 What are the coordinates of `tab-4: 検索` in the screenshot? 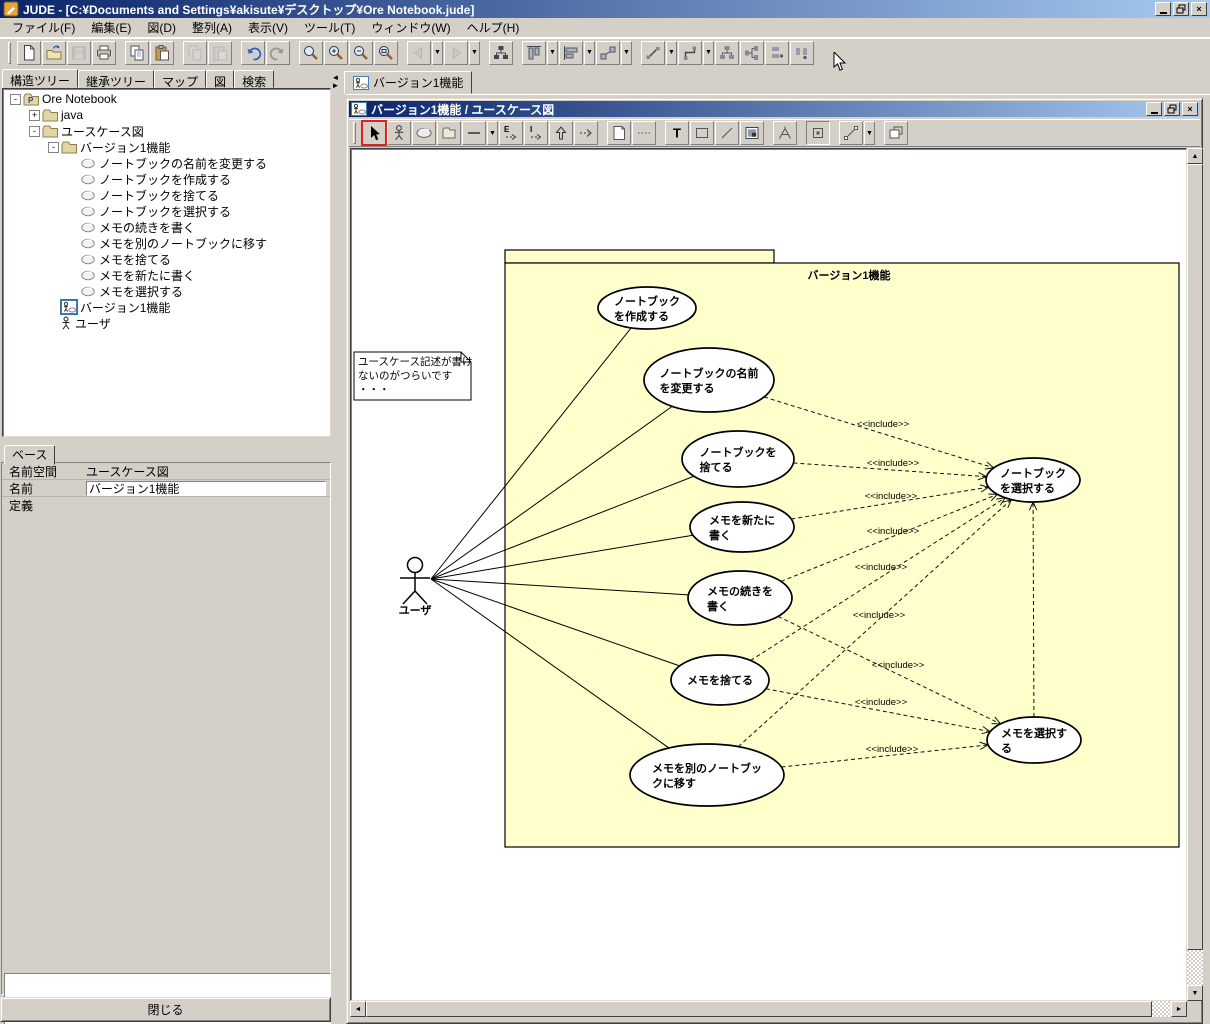 It's located at (254, 79).